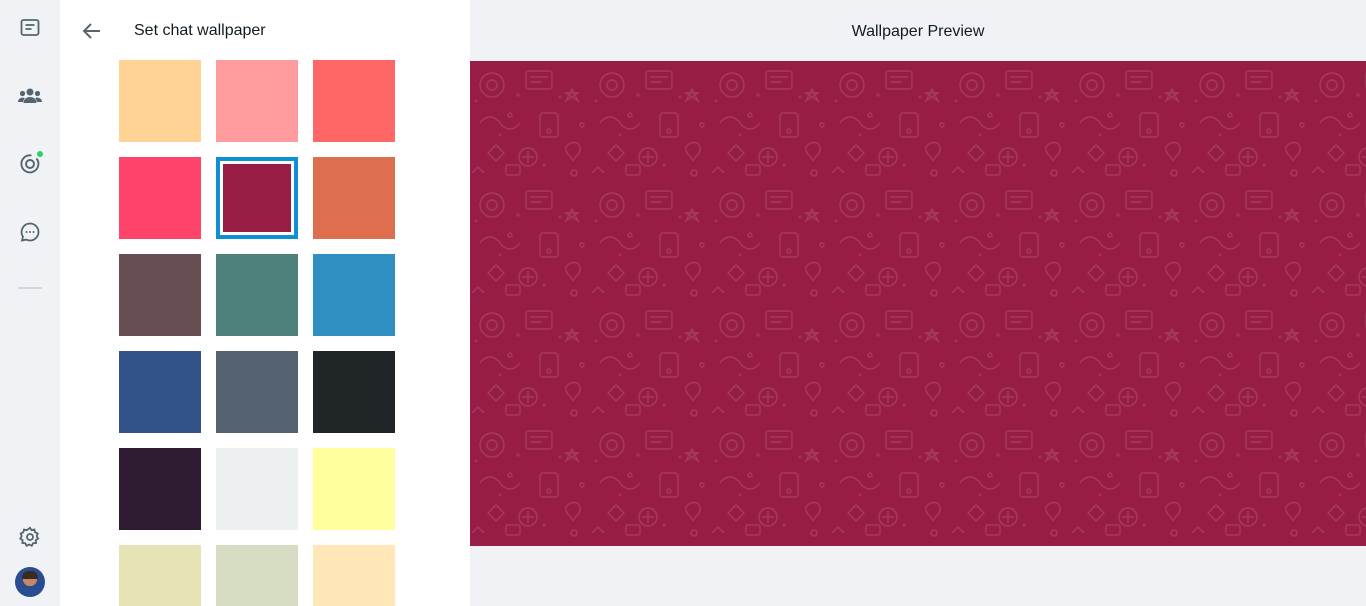  What do you see at coordinates (30, 288) in the screenshot?
I see `rail-divider` at bounding box center [30, 288].